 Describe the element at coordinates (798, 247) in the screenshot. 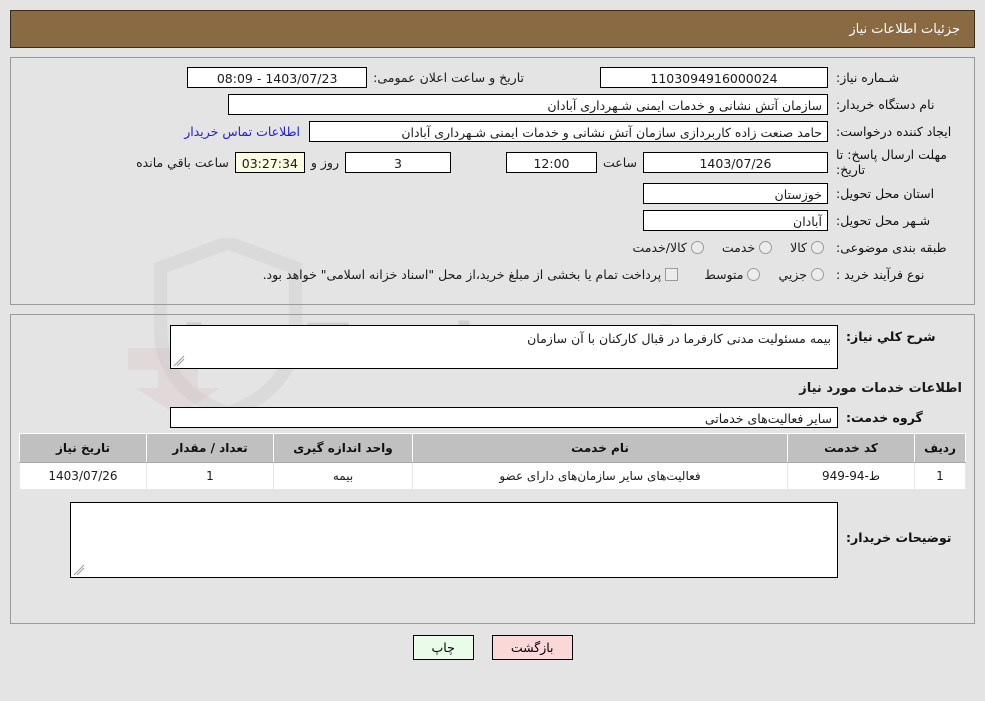

I see `radio-category-goods-label: کالا` at that location.